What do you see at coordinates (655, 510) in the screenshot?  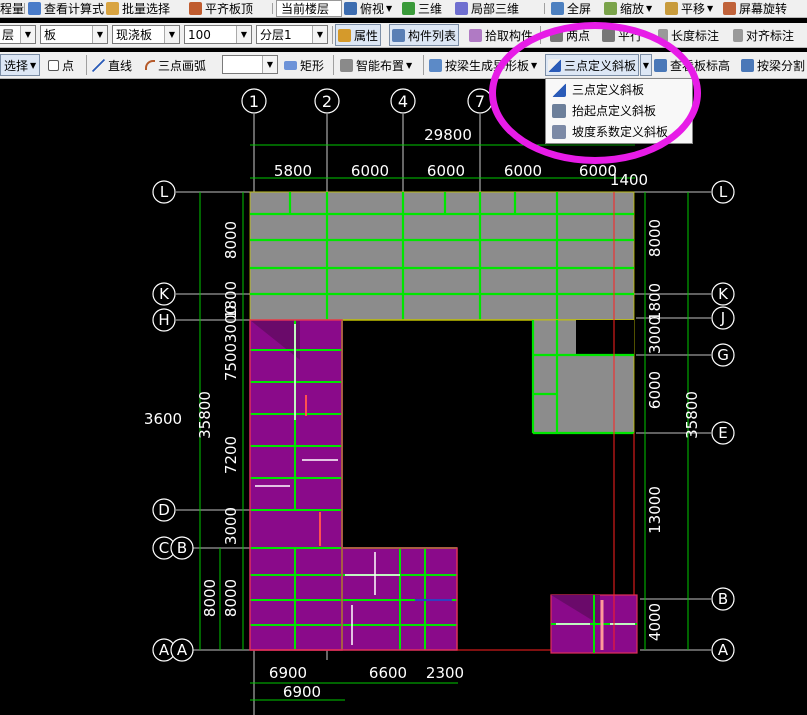 I see `dim-right-v-5: 13000` at bounding box center [655, 510].